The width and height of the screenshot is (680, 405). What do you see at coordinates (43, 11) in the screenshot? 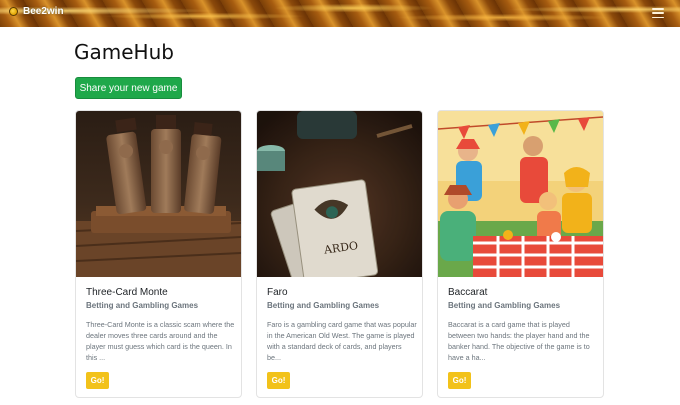
I see `brand-name: Bee2win` at bounding box center [43, 11].